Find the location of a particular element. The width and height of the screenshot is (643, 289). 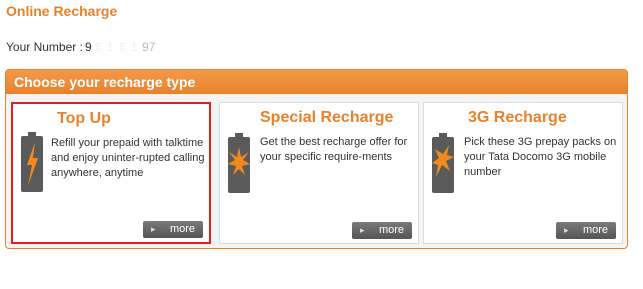

card-title-top-up: Top Up is located at coordinates (84, 118).